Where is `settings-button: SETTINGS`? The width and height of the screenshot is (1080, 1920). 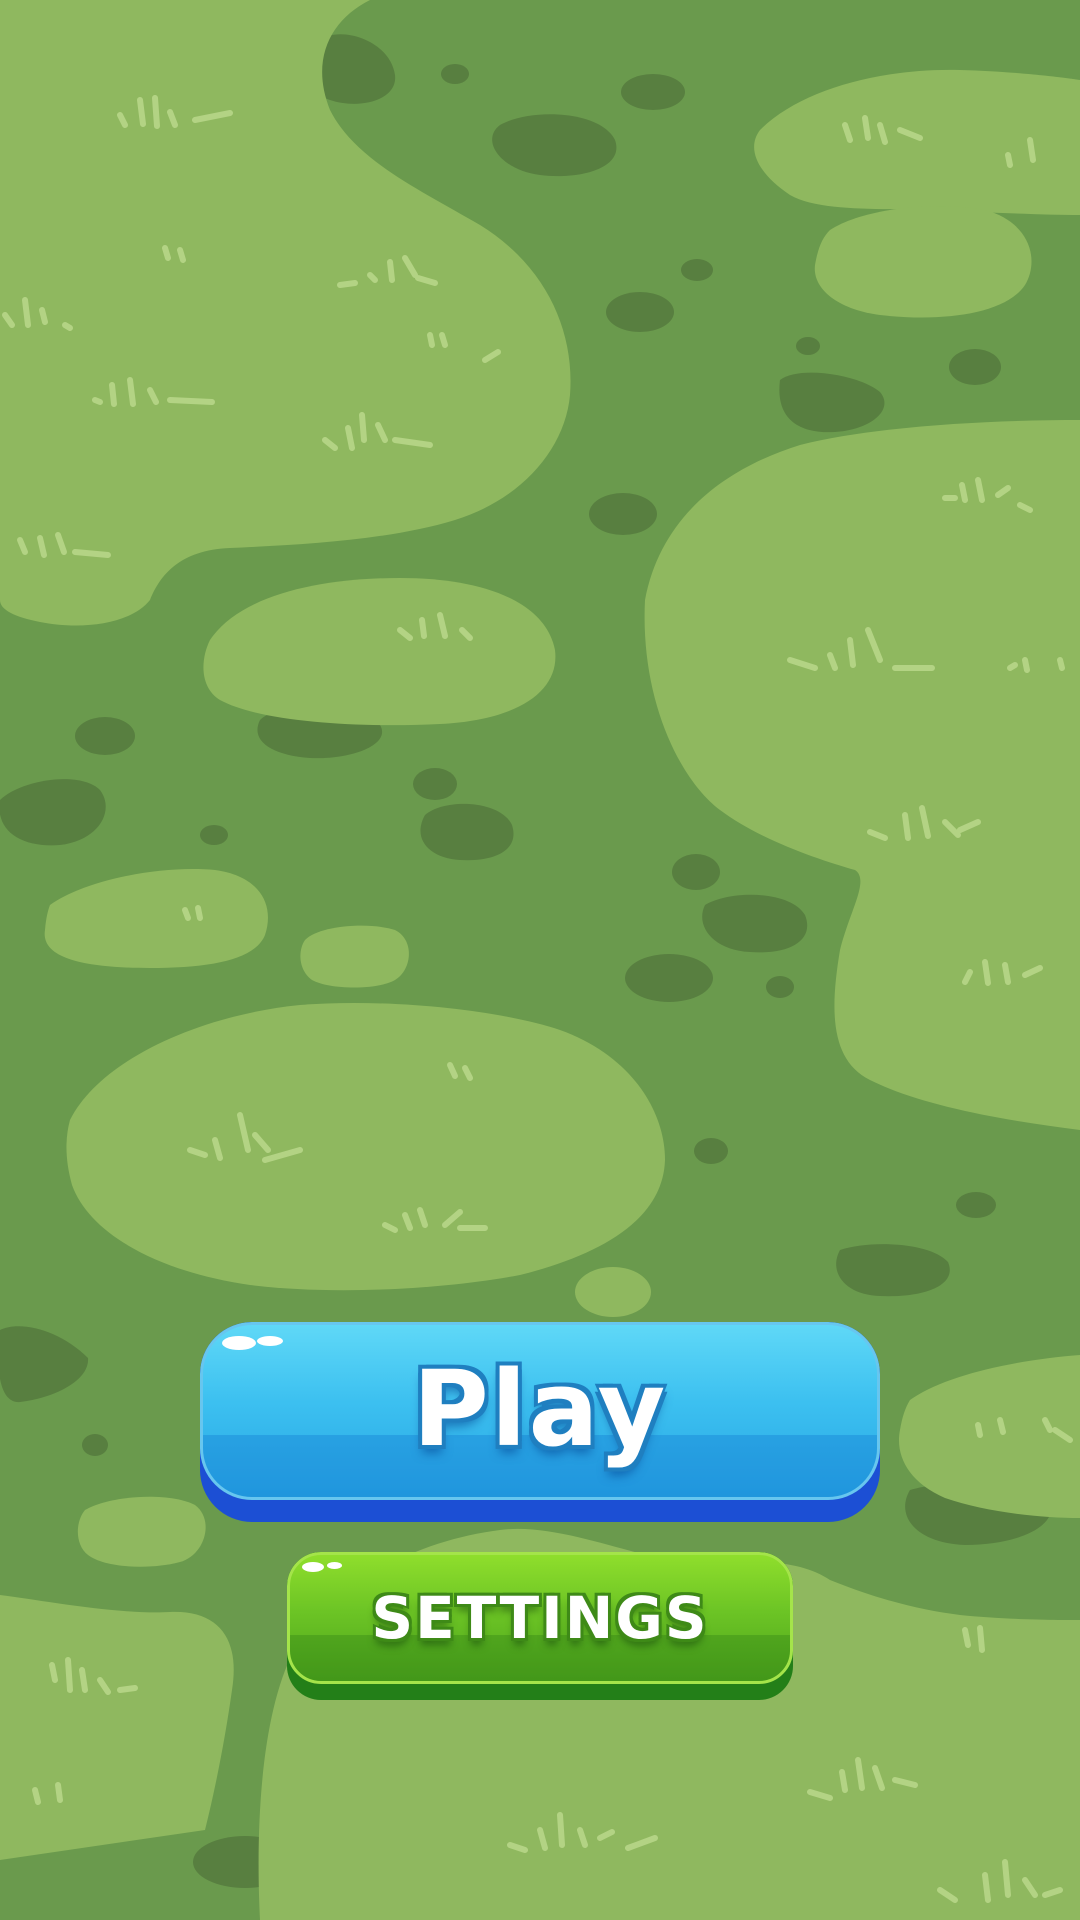 settings-button: SETTINGS is located at coordinates (540, 1626).